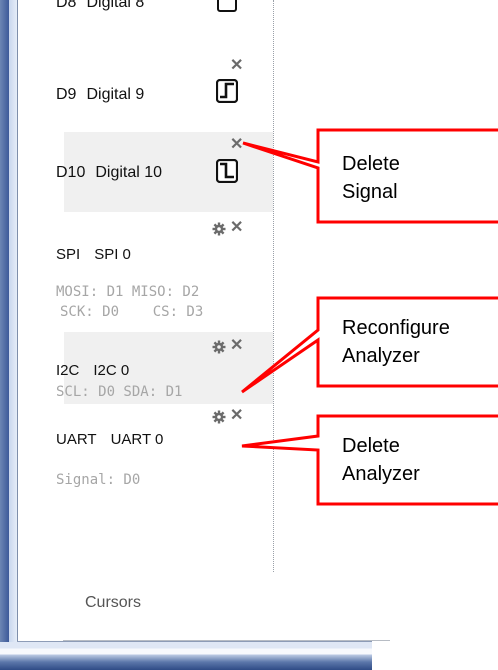 This screenshot has width=498, height=670. I want to click on analyzer-type: SPI, so click(68, 254).